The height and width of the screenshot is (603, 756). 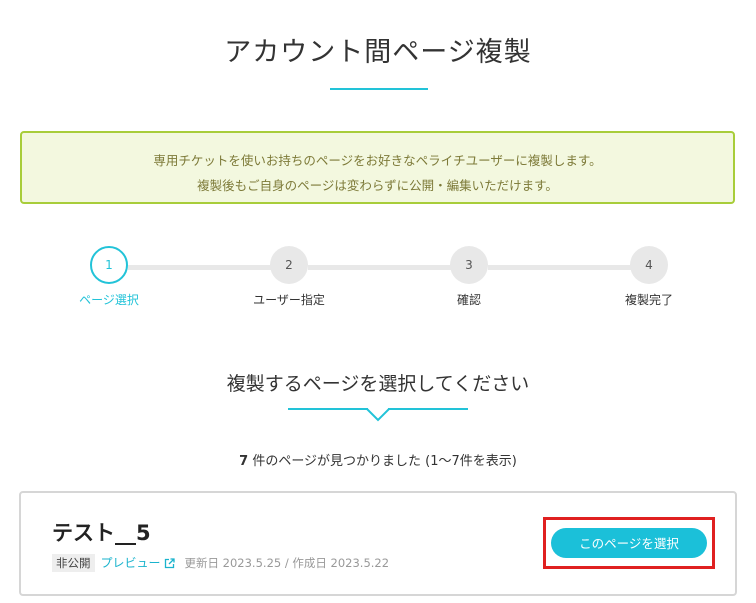 I want to click on page-card-meta: 非公開 プレビュー 更新日 2023.5.25 / 作成日 2023.5.22, so click(x=220, y=563).